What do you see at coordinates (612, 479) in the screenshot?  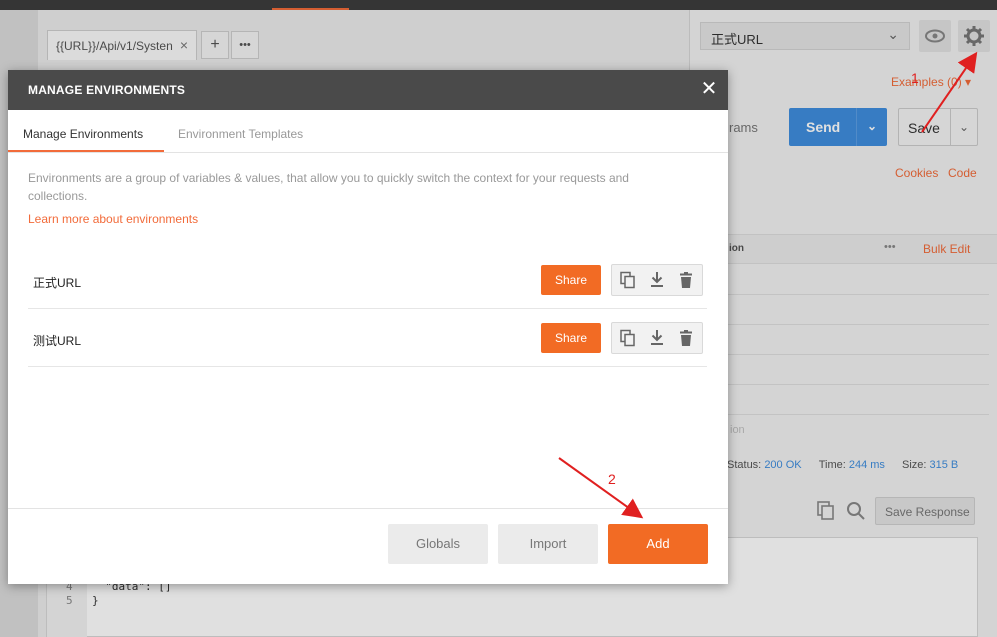 I see `annotation-step-2: 2` at bounding box center [612, 479].